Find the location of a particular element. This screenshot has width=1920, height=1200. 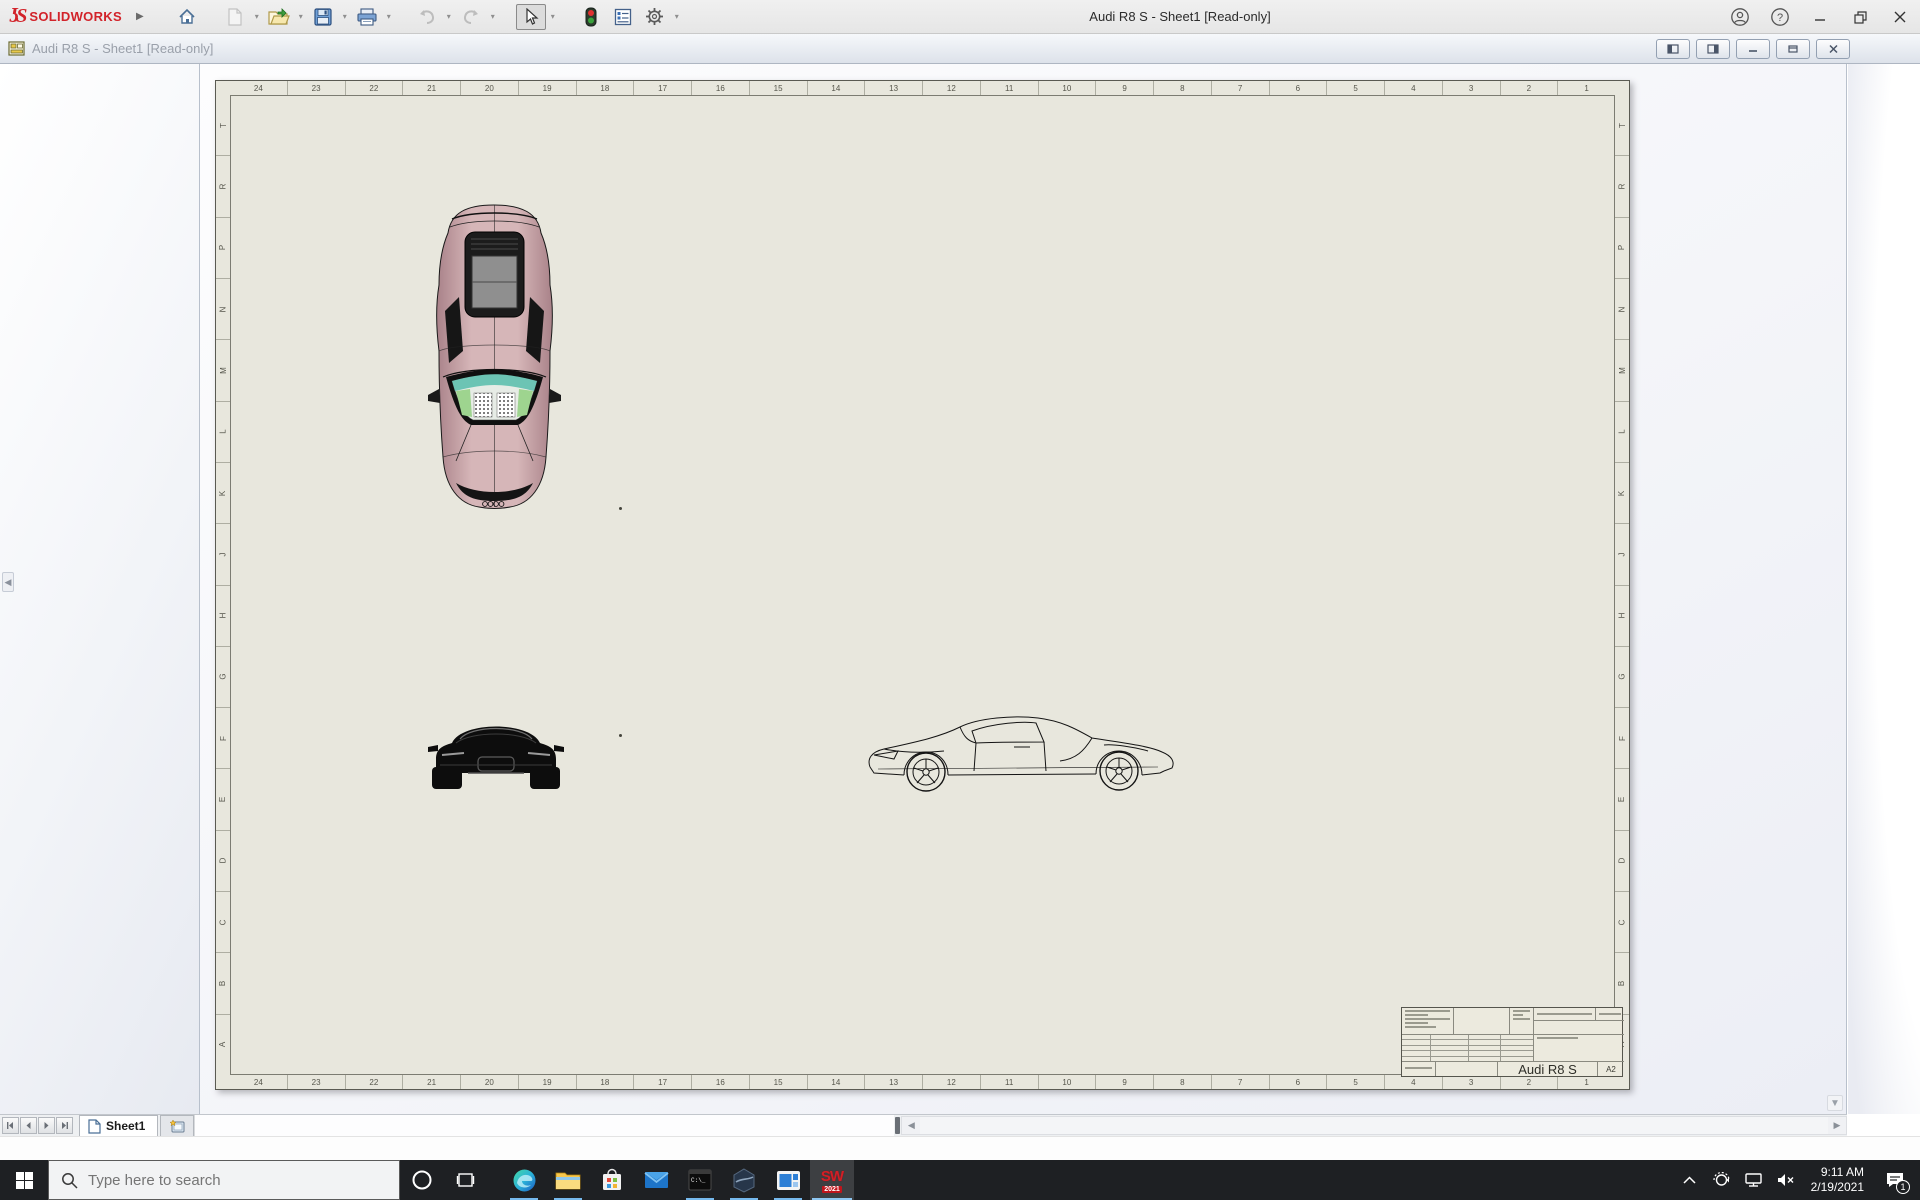

options-dropdown: ▾ is located at coordinates (677, 17).